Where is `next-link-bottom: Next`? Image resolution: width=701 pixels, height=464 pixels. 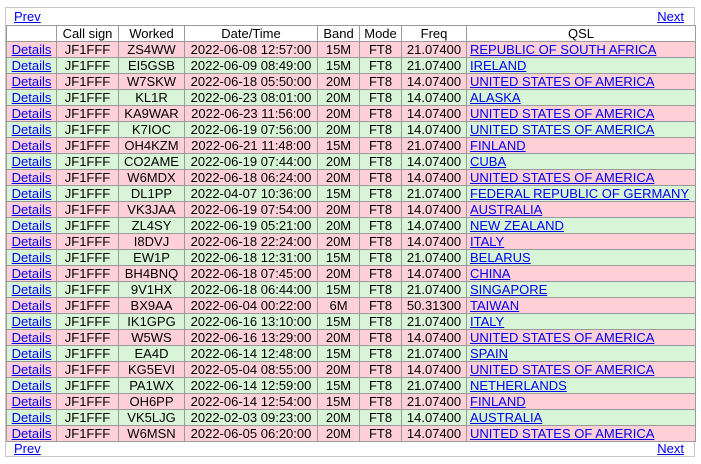
next-link-bottom: Next is located at coordinates (670, 449).